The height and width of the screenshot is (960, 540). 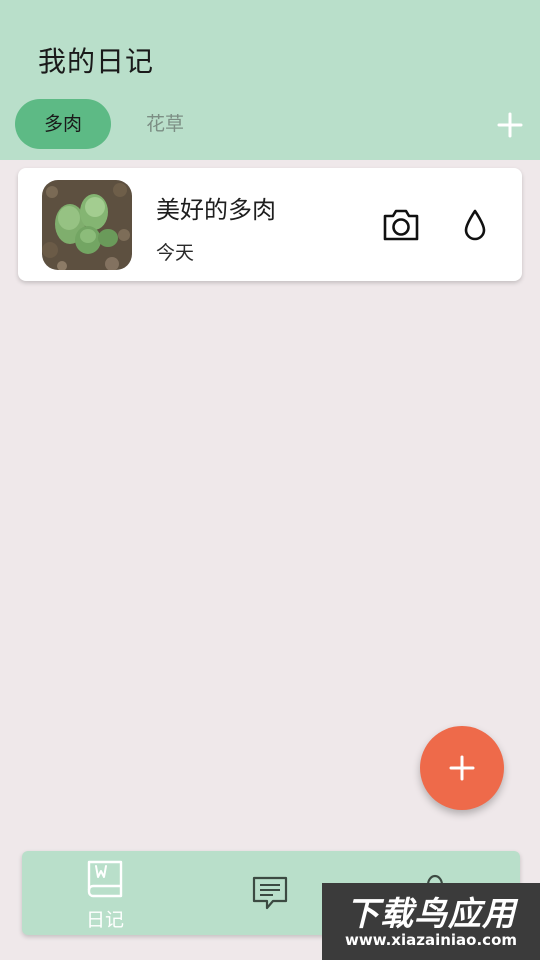 I want to click on tab-flowers: 花草, so click(x=165, y=124).